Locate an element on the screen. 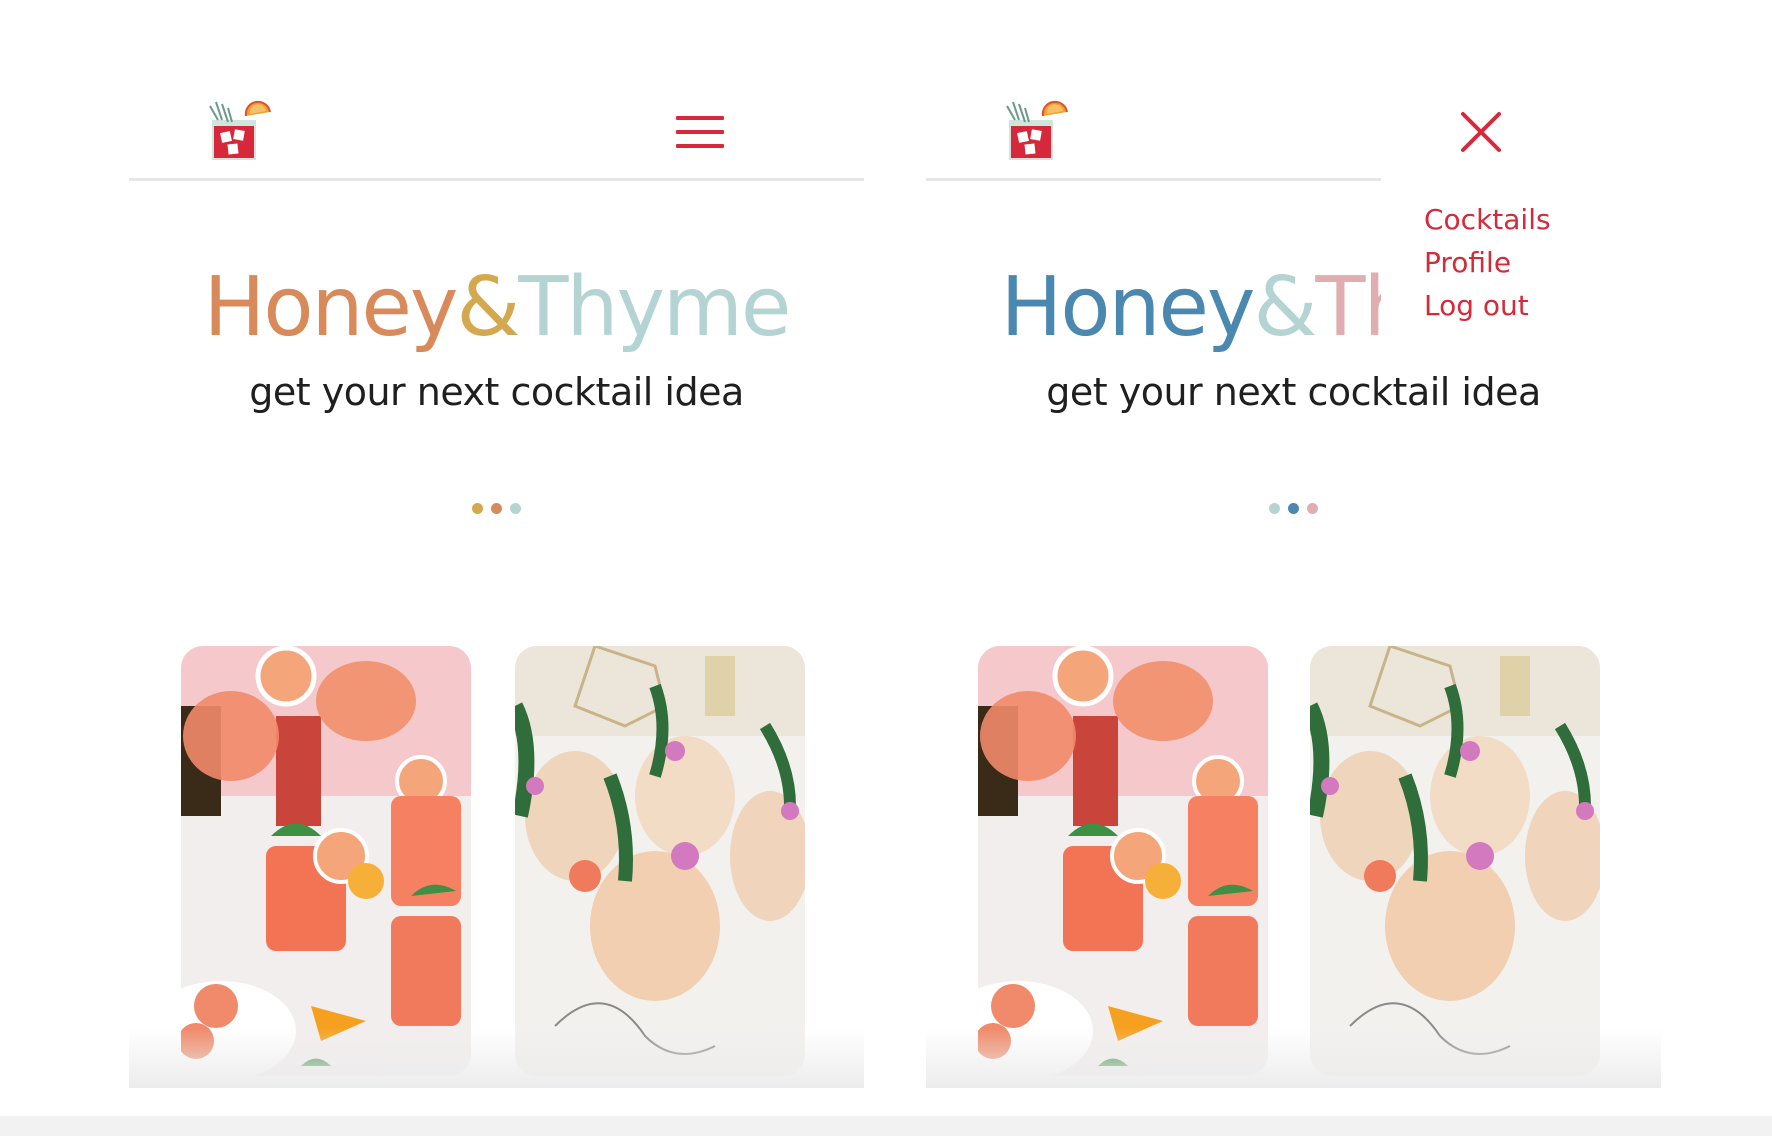 Image resolution: width=1772 pixels, height=1136 pixels. brand-title-clip: Honey&Thyme is located at coordinates (1153, 200).